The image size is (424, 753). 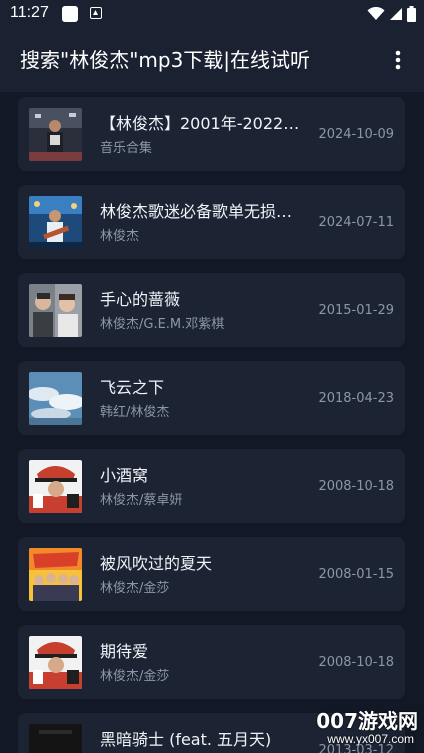 I want to click on release-date: 2015-01-29, so click(x=356, y=310).